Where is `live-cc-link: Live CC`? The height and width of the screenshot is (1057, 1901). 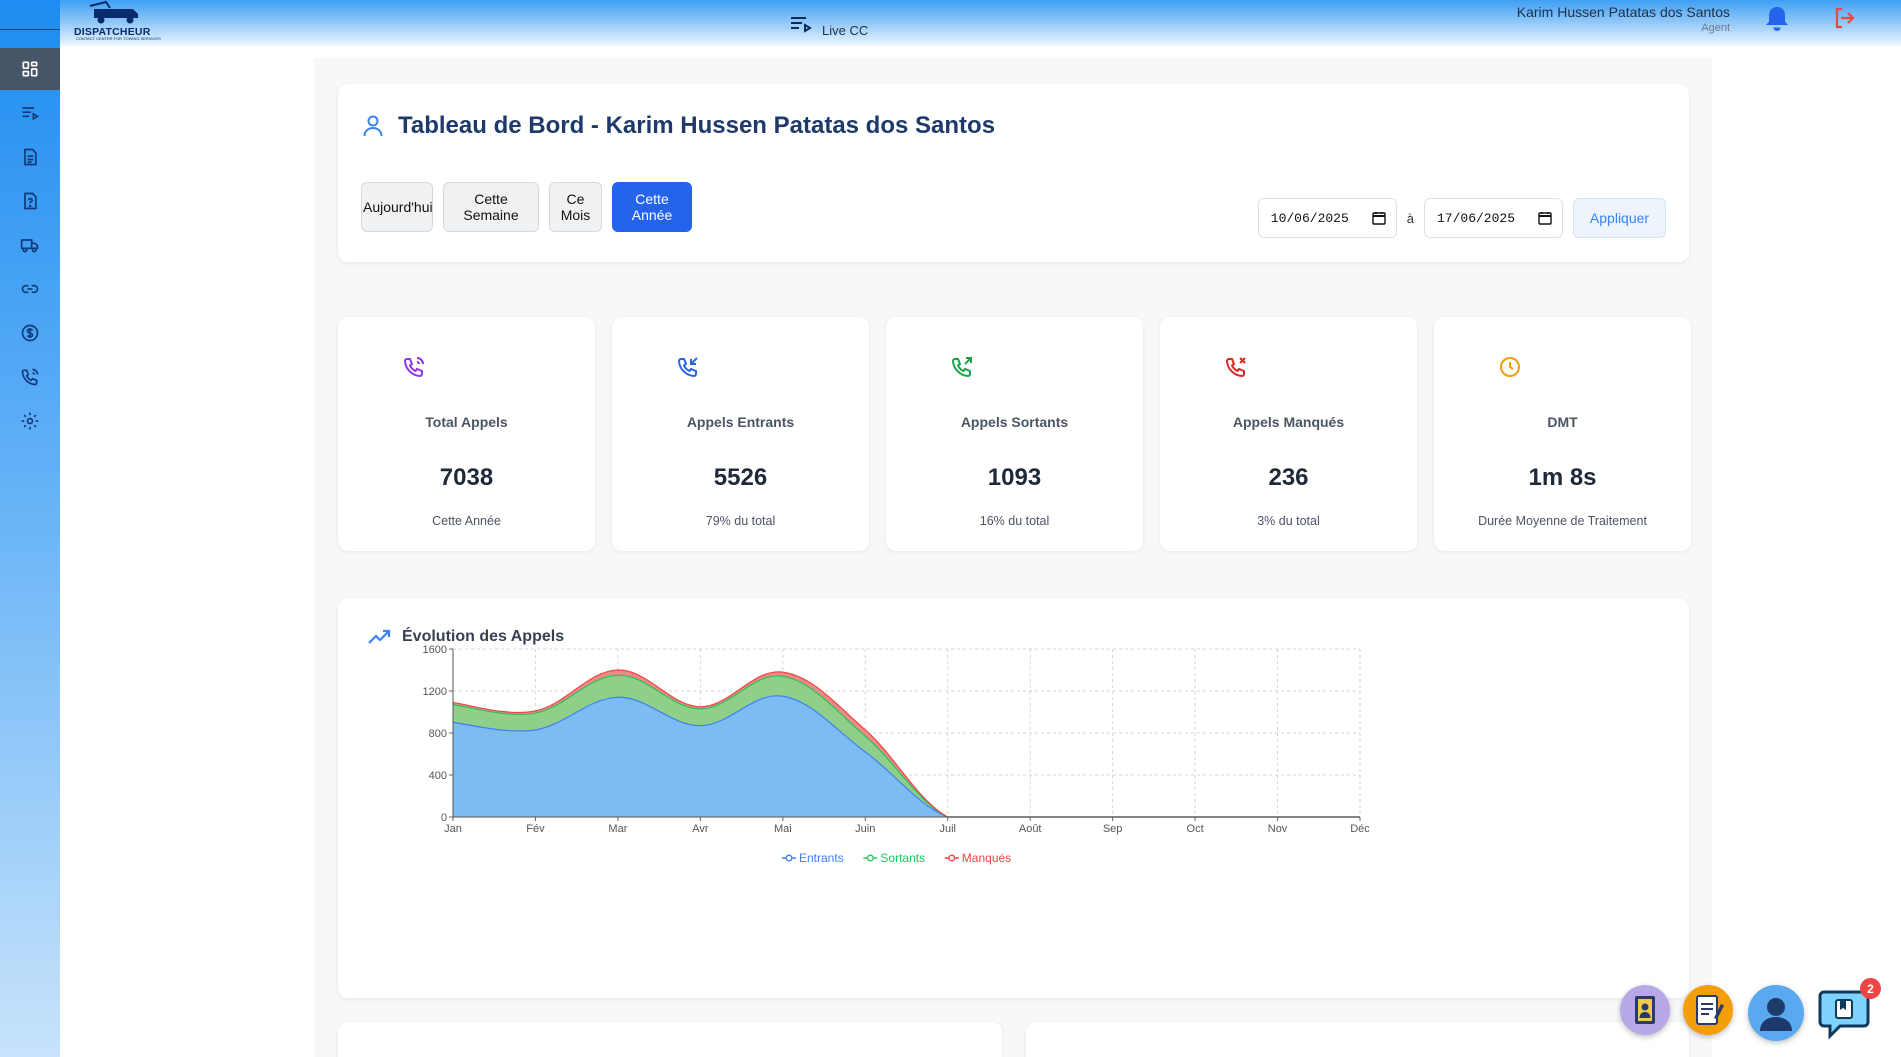 live-cc-link: Live CC is located at coordinates (829, 23).